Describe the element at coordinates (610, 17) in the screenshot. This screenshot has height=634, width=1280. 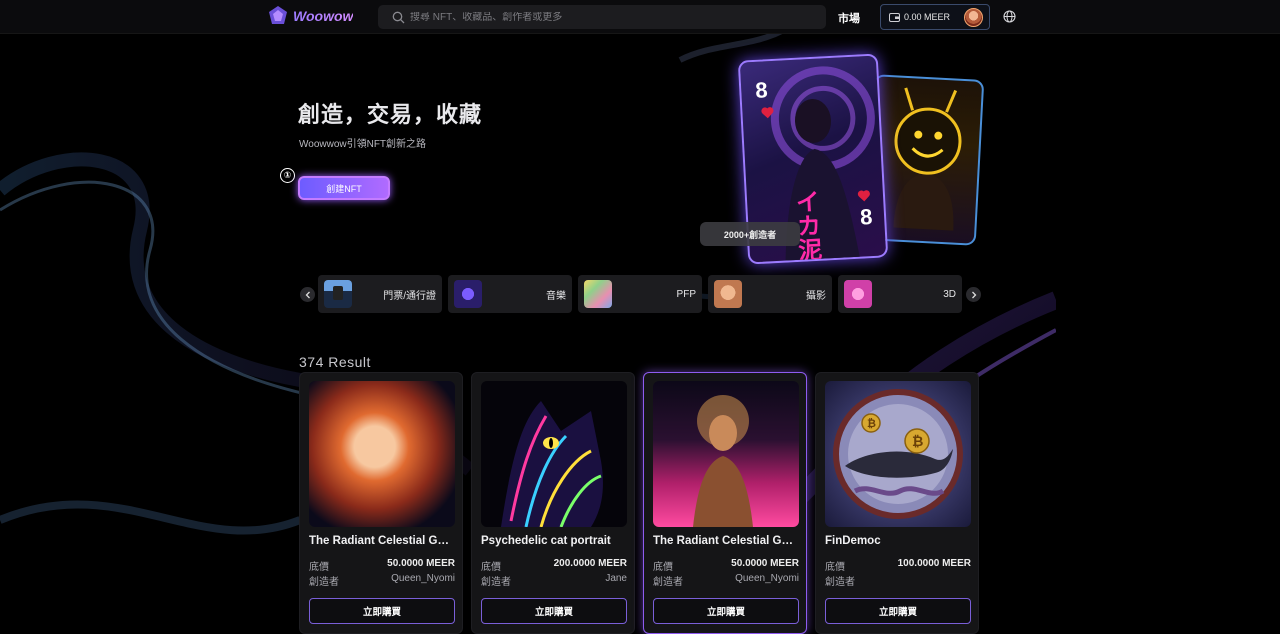
I see `search-input` at that location.